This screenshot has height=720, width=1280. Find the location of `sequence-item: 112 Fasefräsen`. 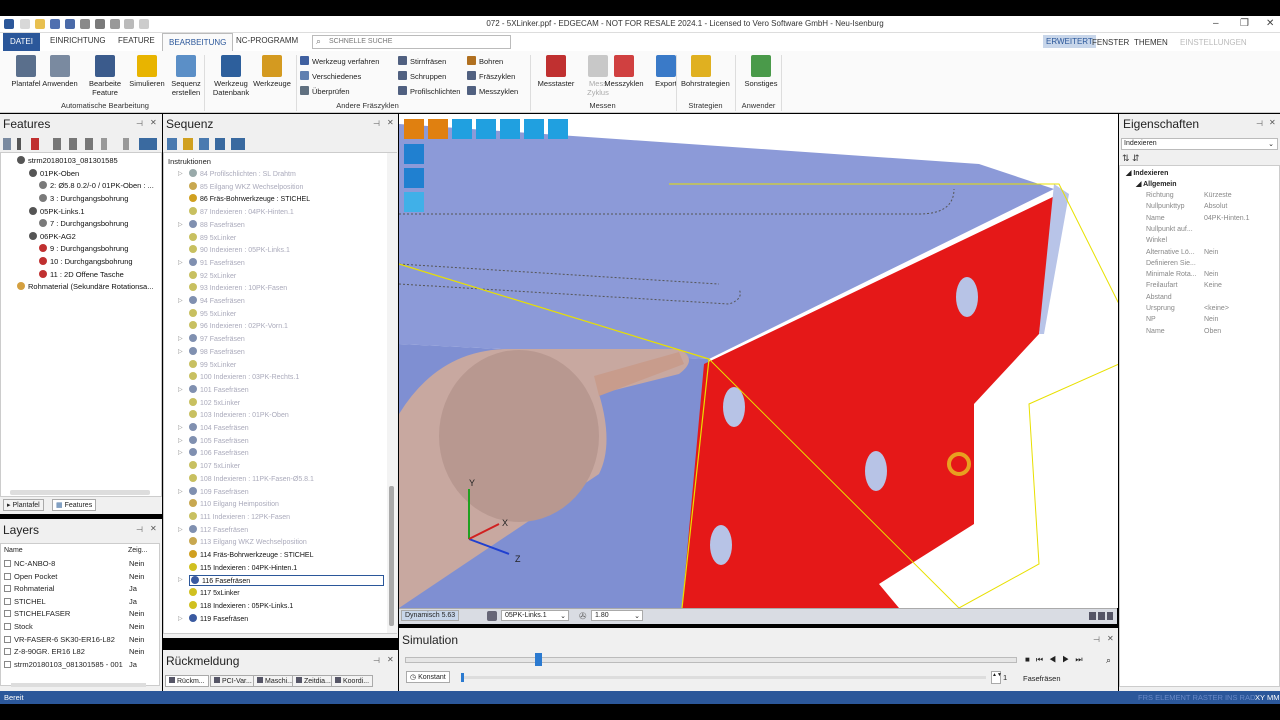

sequence-item: 112 Fasefräsen is located at coordinates (218, 529).